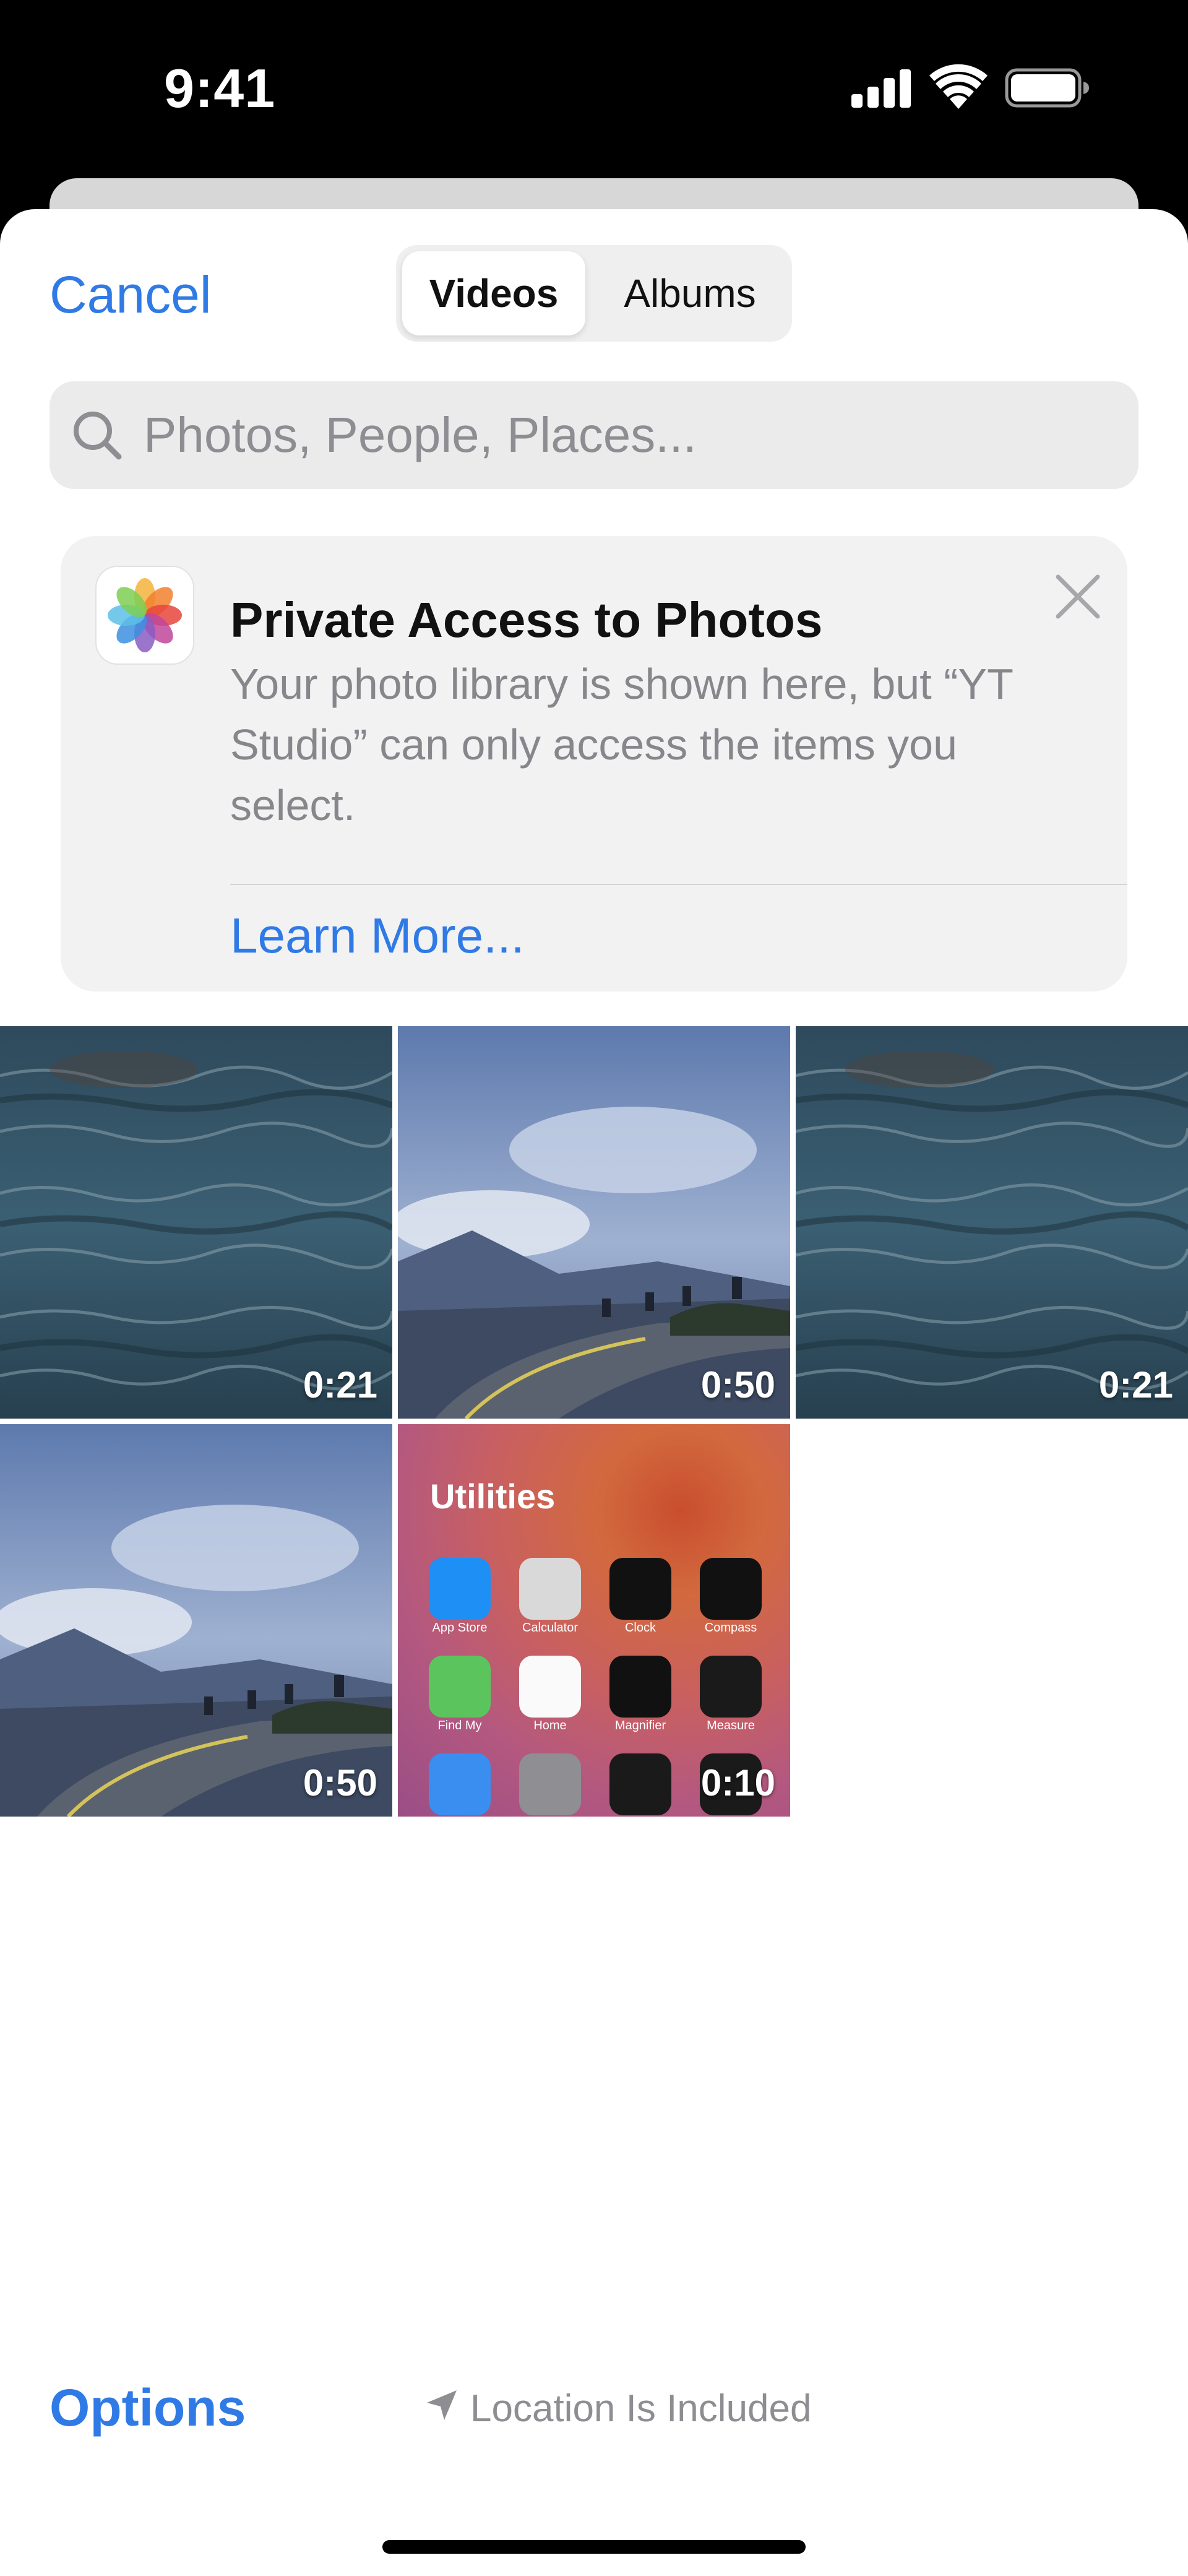 This screenshot has width=1188, height=2576. Describe the element at coordinates (550, 1784) in the screenshot. I see `settings-icon` at that location.